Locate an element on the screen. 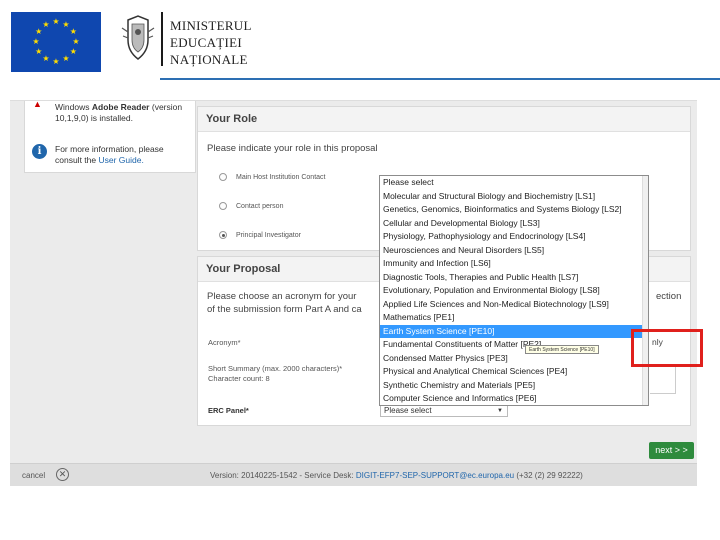  user-guide-link: User Guide. is located at coordinates (120, 160).